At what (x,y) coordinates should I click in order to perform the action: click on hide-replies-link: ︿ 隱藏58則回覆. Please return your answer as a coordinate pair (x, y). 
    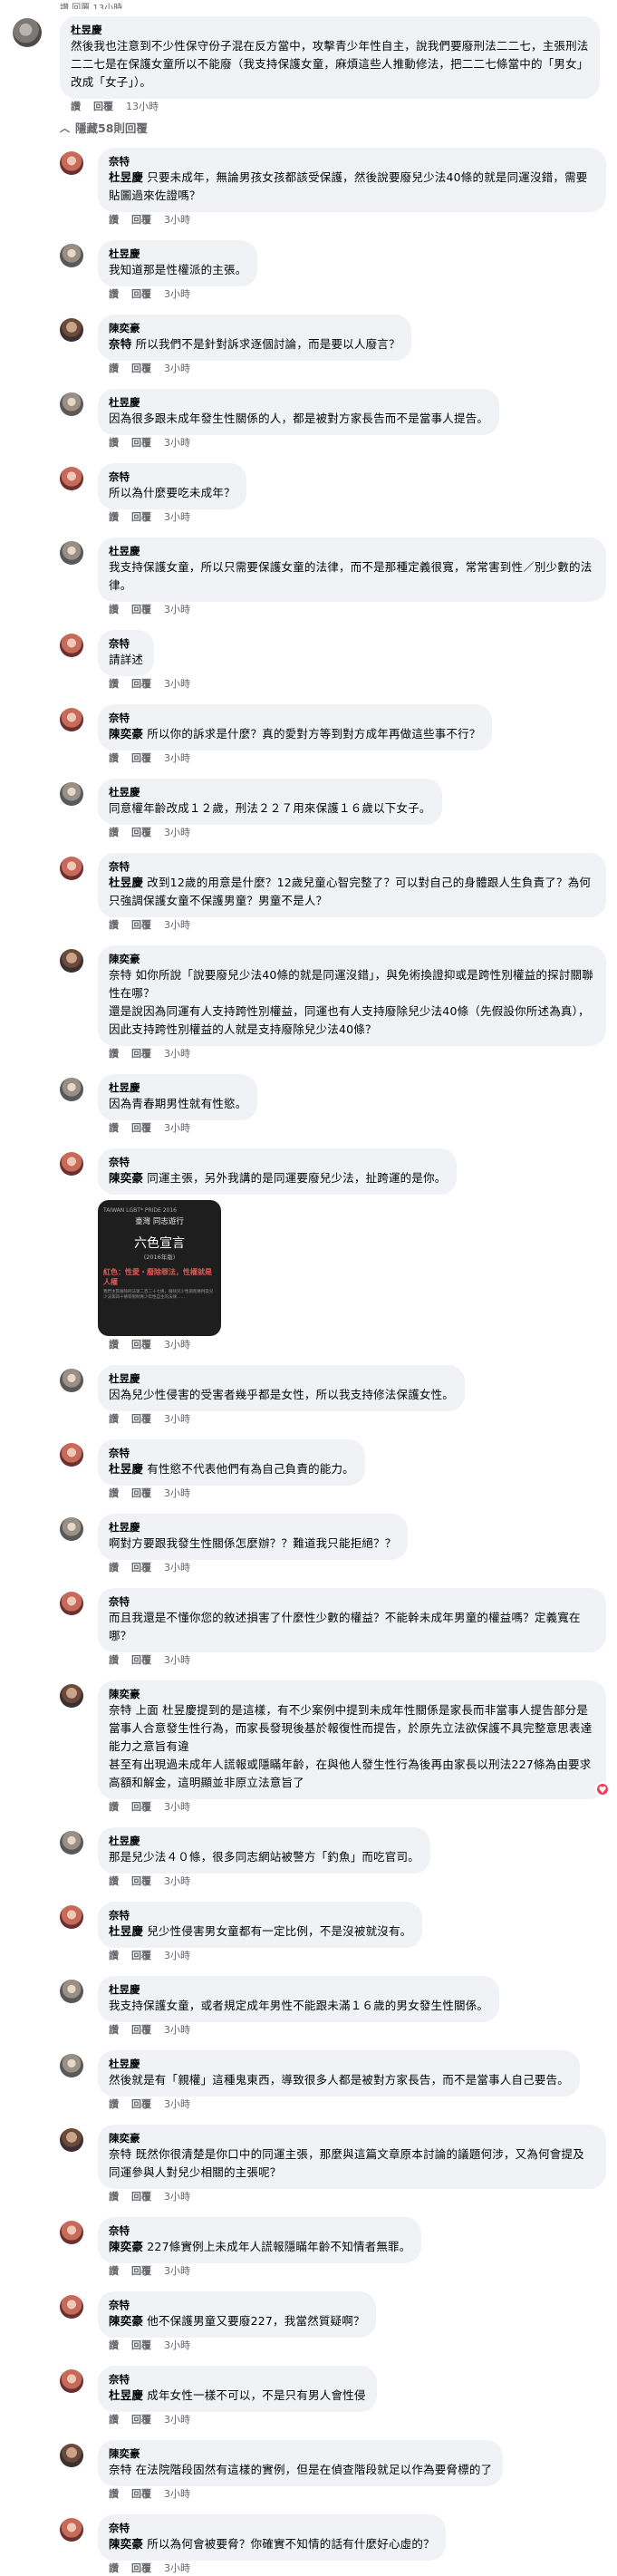
    Looking at the image, I should click on (338, 128).